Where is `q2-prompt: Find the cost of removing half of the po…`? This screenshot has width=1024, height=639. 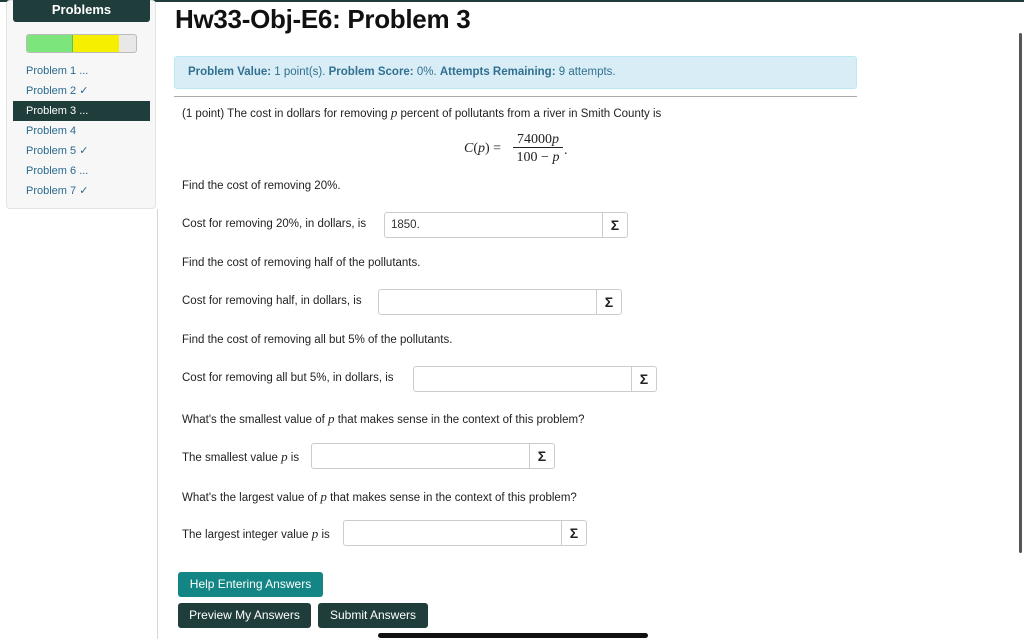
q2-prompt: Find the cost of removing half of the po… is located at coordinates (301, 263).